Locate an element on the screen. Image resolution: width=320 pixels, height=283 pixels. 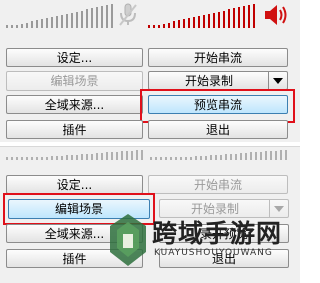
microphone-volume-meter-secondary is located at coordinates (76, 154).